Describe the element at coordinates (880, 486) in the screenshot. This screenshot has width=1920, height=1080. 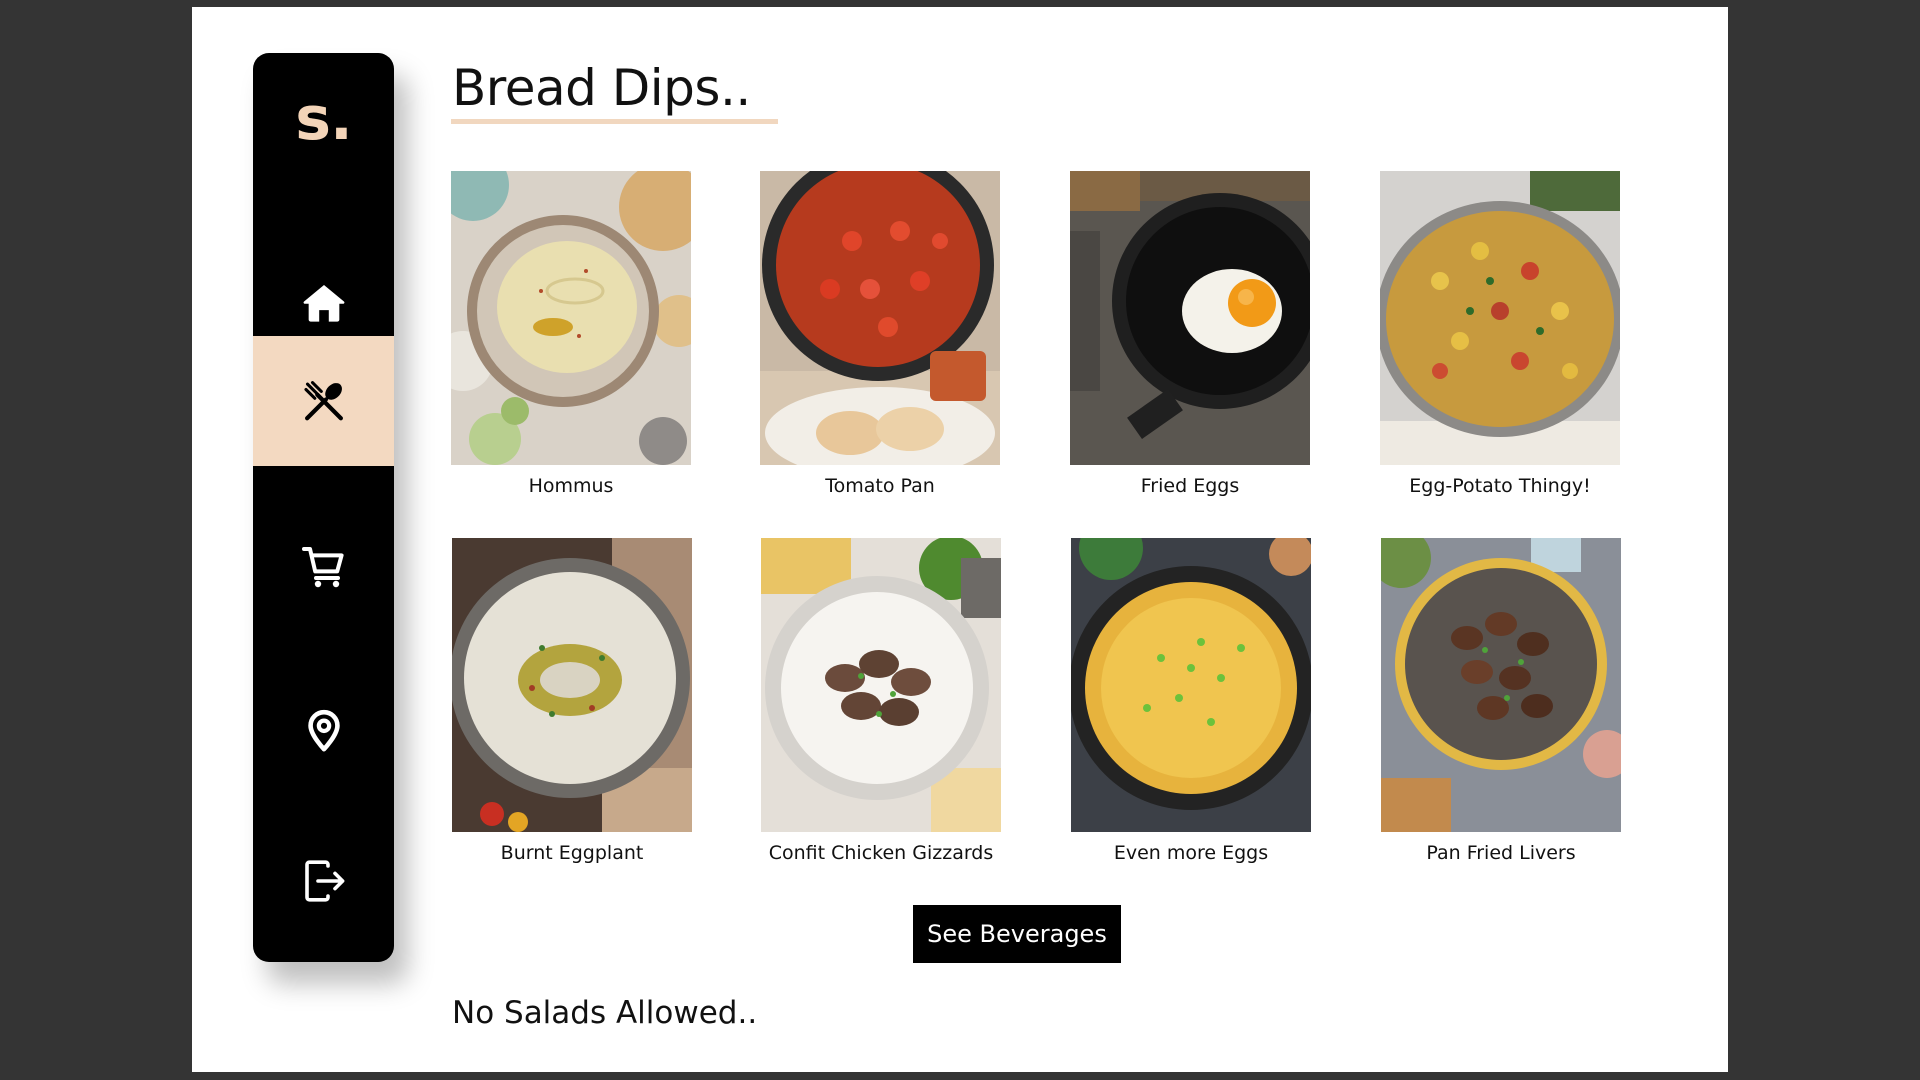
I see `dish-name: Tomato Pan` at that location.